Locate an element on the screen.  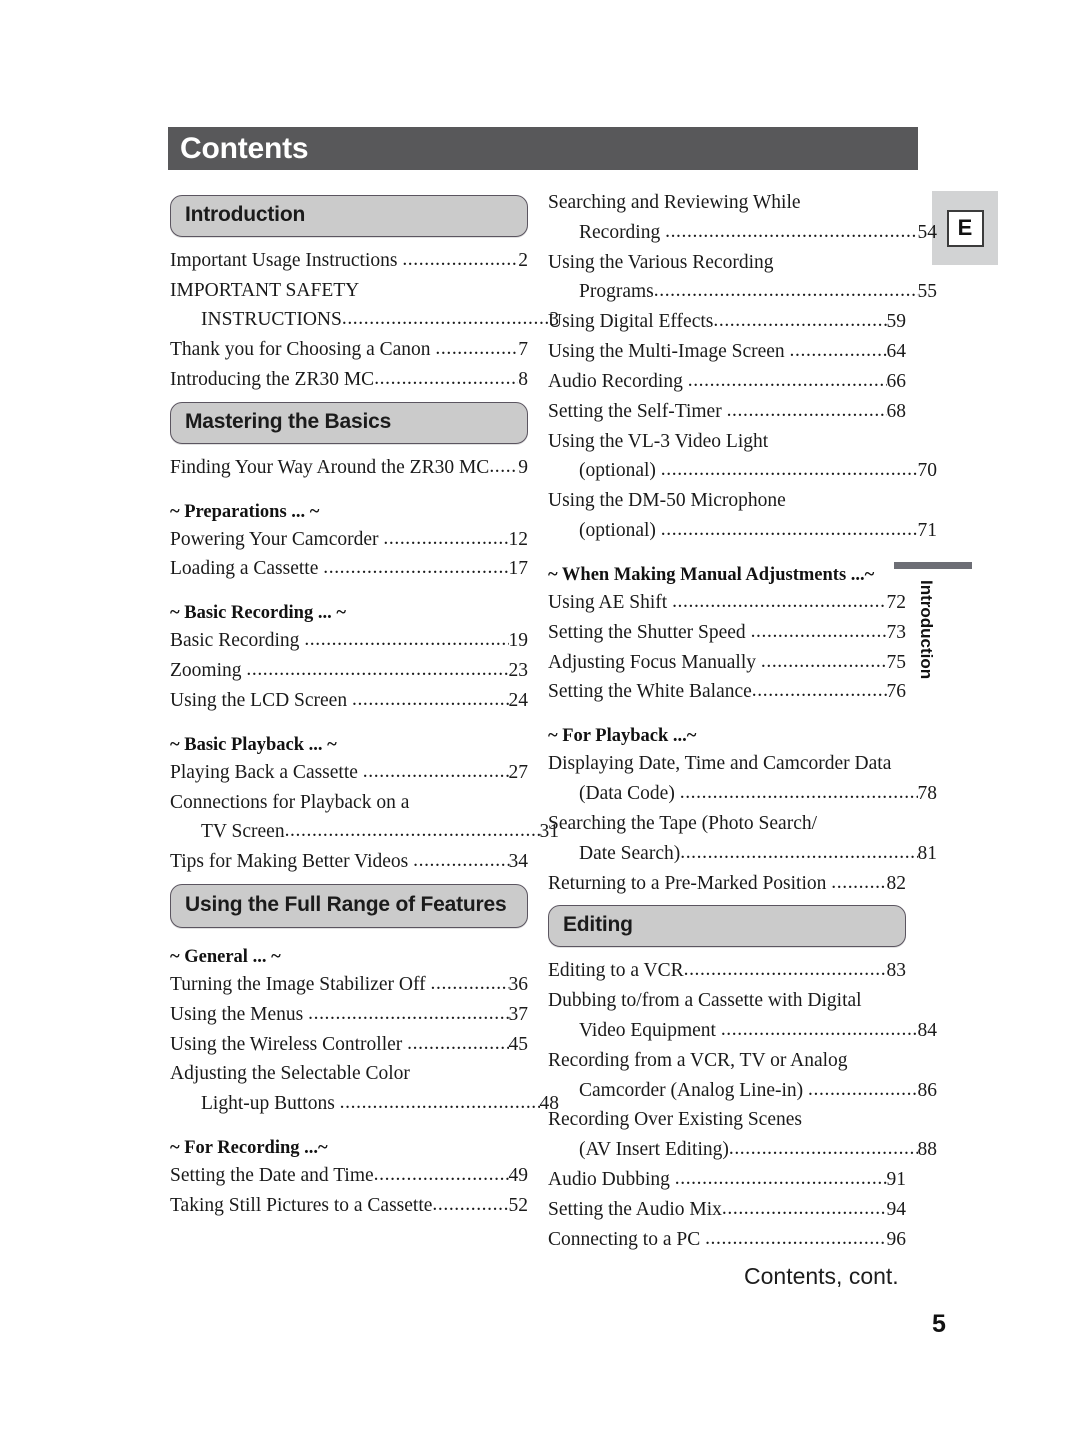
toc-entry: Editing to a VCR 83 is located at coordinates (727, 971).